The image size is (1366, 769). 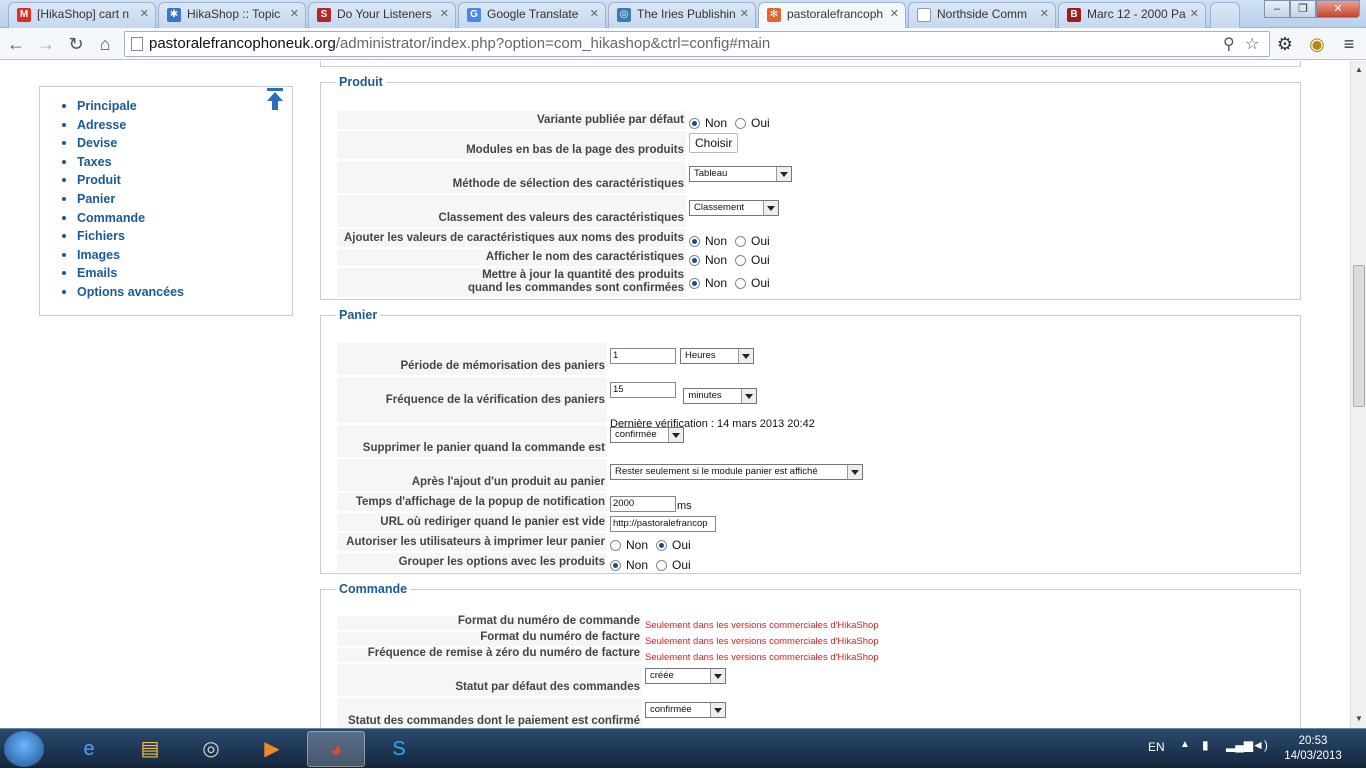 What do you see at coordinates (82, 15) in the screenshot?
I see `tab-gmail: M [HikaShop] cart n ✕` at bounding box center [82, 15].